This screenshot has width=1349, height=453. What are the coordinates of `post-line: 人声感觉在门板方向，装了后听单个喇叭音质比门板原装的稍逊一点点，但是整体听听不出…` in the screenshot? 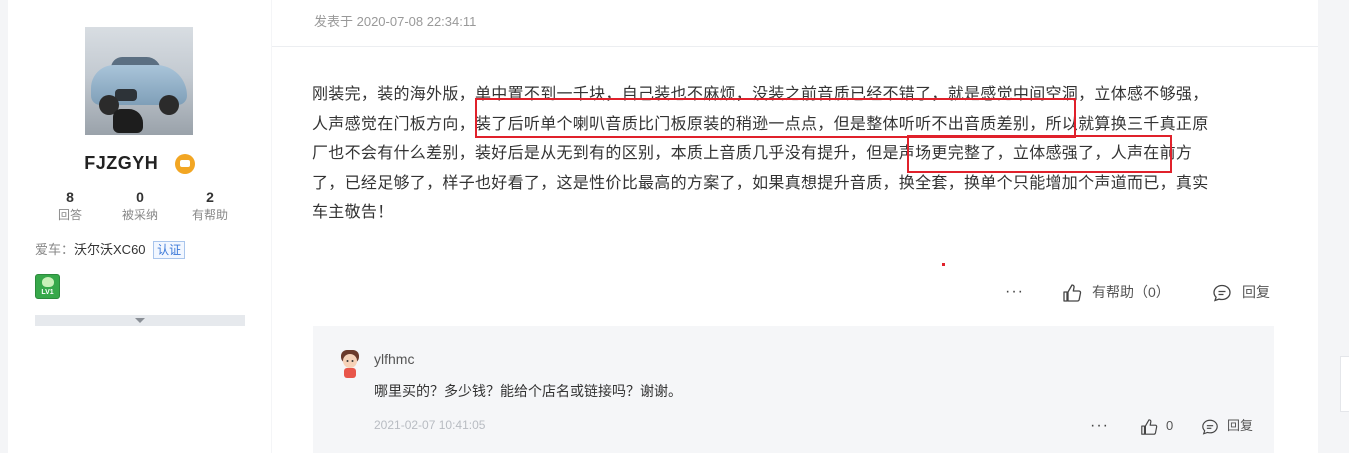 It's located at (760, 124).